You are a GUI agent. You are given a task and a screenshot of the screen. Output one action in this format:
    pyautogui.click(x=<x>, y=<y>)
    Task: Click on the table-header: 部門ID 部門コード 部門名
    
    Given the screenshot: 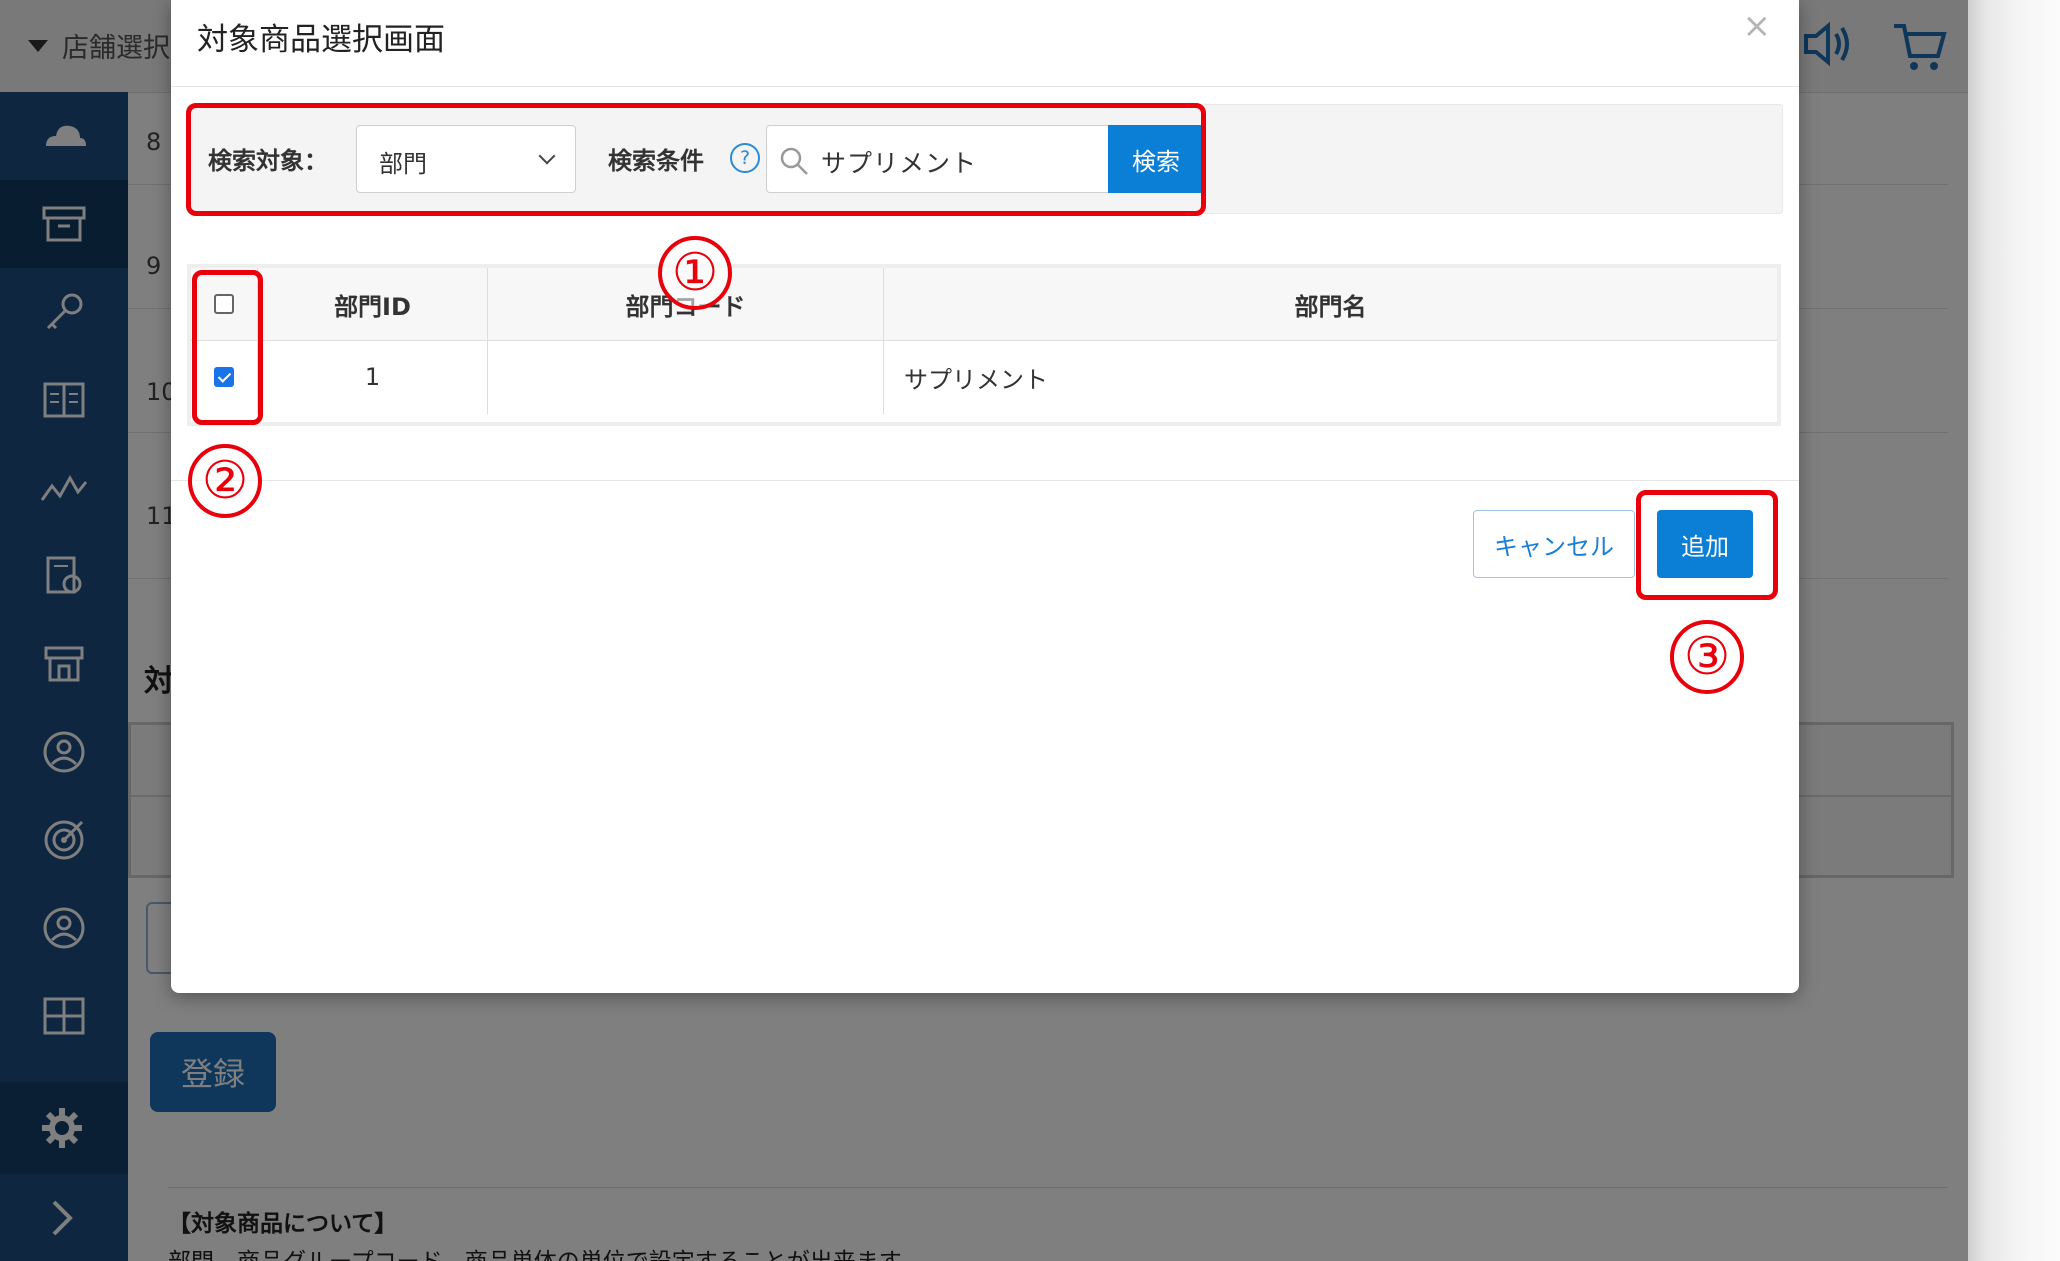 What is the action you would take?
    pyautogui.click(x=984, y=304)
    